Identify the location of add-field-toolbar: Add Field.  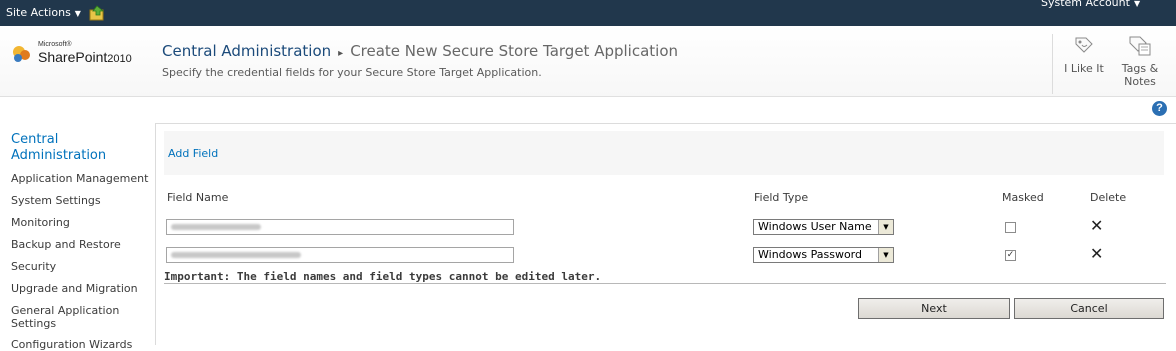
(664, 153).